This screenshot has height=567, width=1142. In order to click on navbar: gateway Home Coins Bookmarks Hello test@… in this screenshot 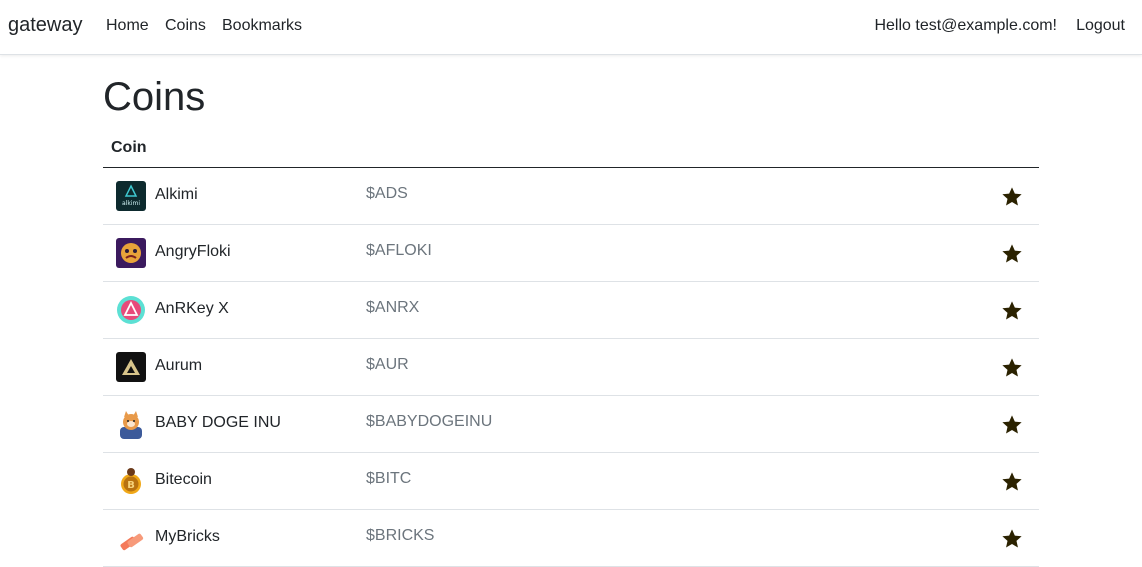, I will do `click(571, 27)`.